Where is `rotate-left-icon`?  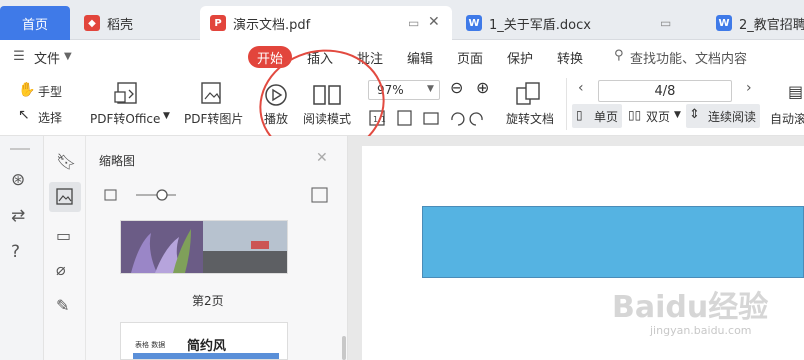 rotate-left-icon is located at coordinates (458, 119).